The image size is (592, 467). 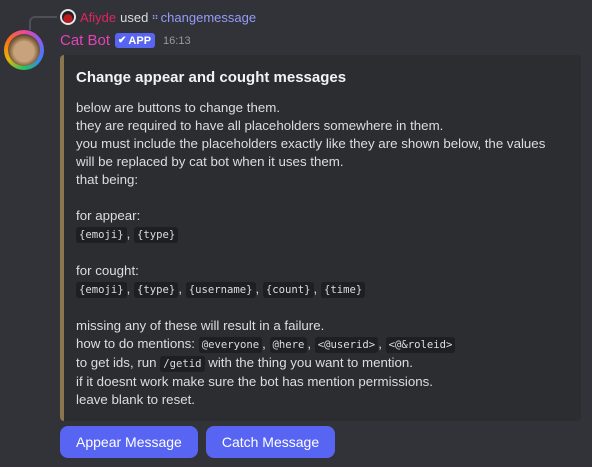 I want to click on message-timestamp: 16:13, so click(x=177, y=41).